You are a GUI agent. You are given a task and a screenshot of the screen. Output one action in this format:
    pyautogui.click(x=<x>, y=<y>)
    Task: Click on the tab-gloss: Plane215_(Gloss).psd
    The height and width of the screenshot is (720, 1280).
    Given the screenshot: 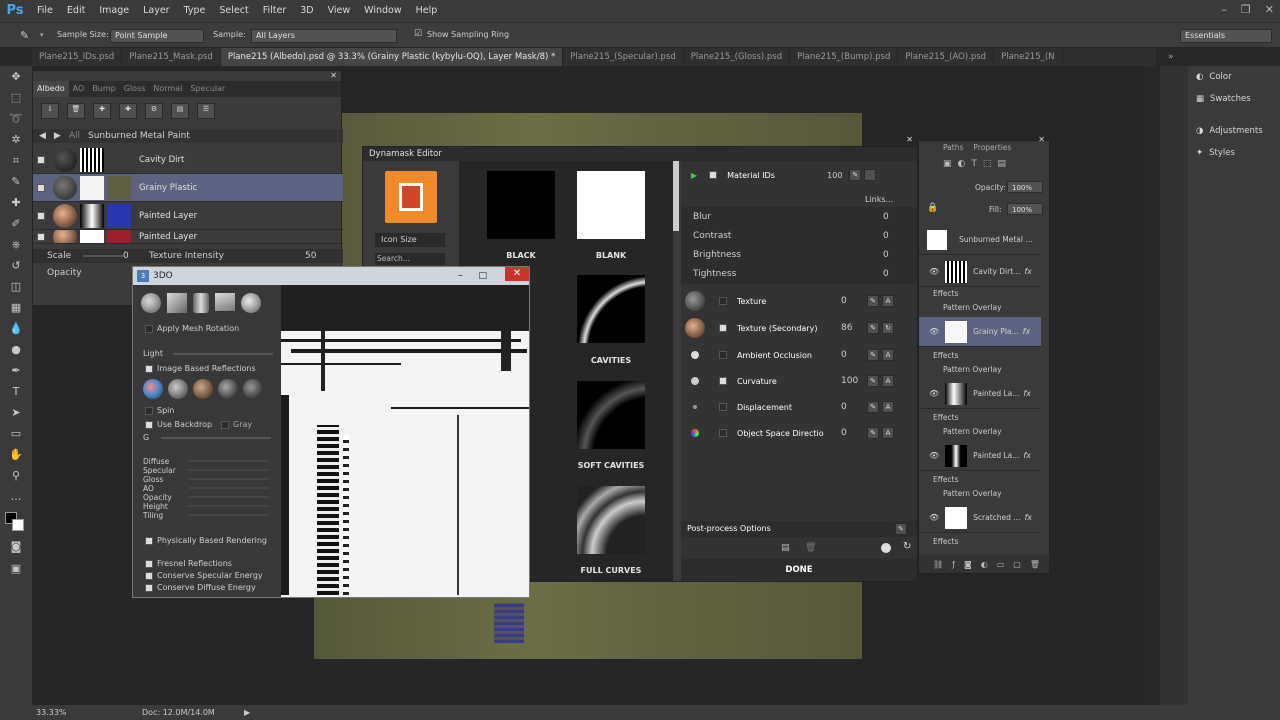 What is the action you would take?
    pyautogui.click(x=737, y=57)
    